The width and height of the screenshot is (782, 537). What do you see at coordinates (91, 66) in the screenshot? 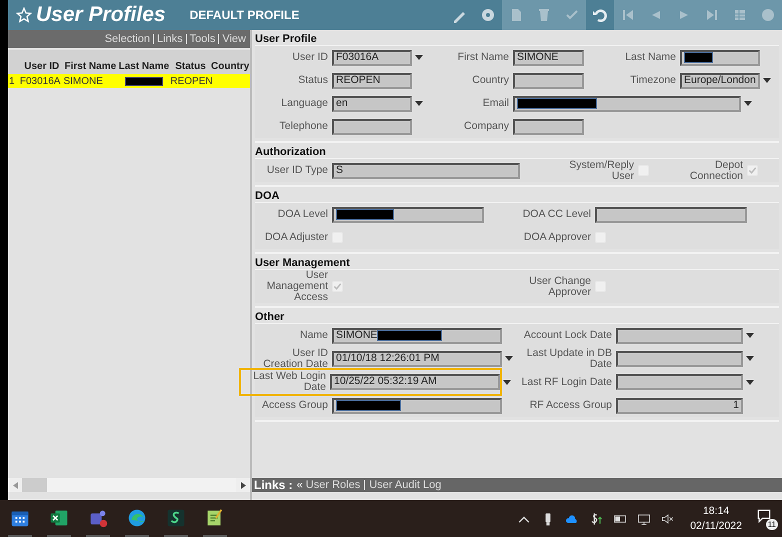
I see `column-header: First Name` at bounding box center [91, 66].